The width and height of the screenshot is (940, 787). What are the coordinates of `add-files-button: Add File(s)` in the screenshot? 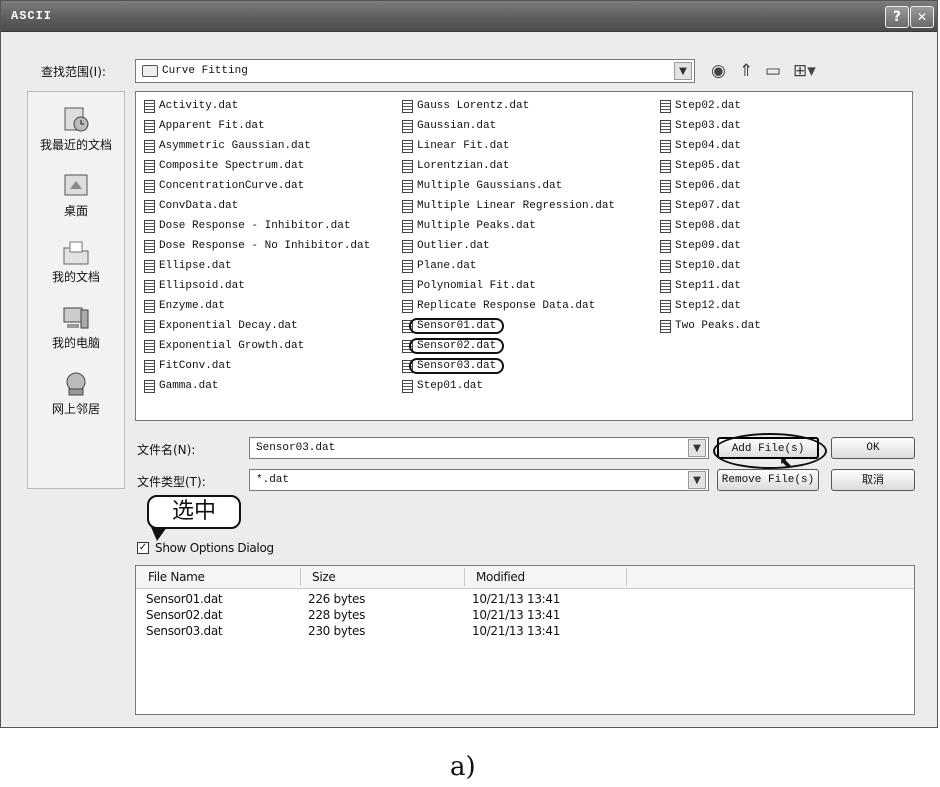 It's located at (768, 448).